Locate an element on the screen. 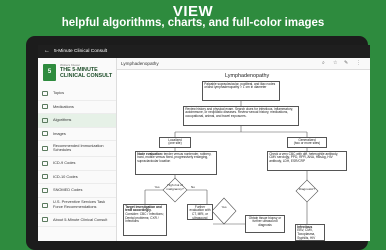  infectious-list: EBV, CMV, Toxoplasma, Syphilis, HIV is located at coordinates (306, 234).